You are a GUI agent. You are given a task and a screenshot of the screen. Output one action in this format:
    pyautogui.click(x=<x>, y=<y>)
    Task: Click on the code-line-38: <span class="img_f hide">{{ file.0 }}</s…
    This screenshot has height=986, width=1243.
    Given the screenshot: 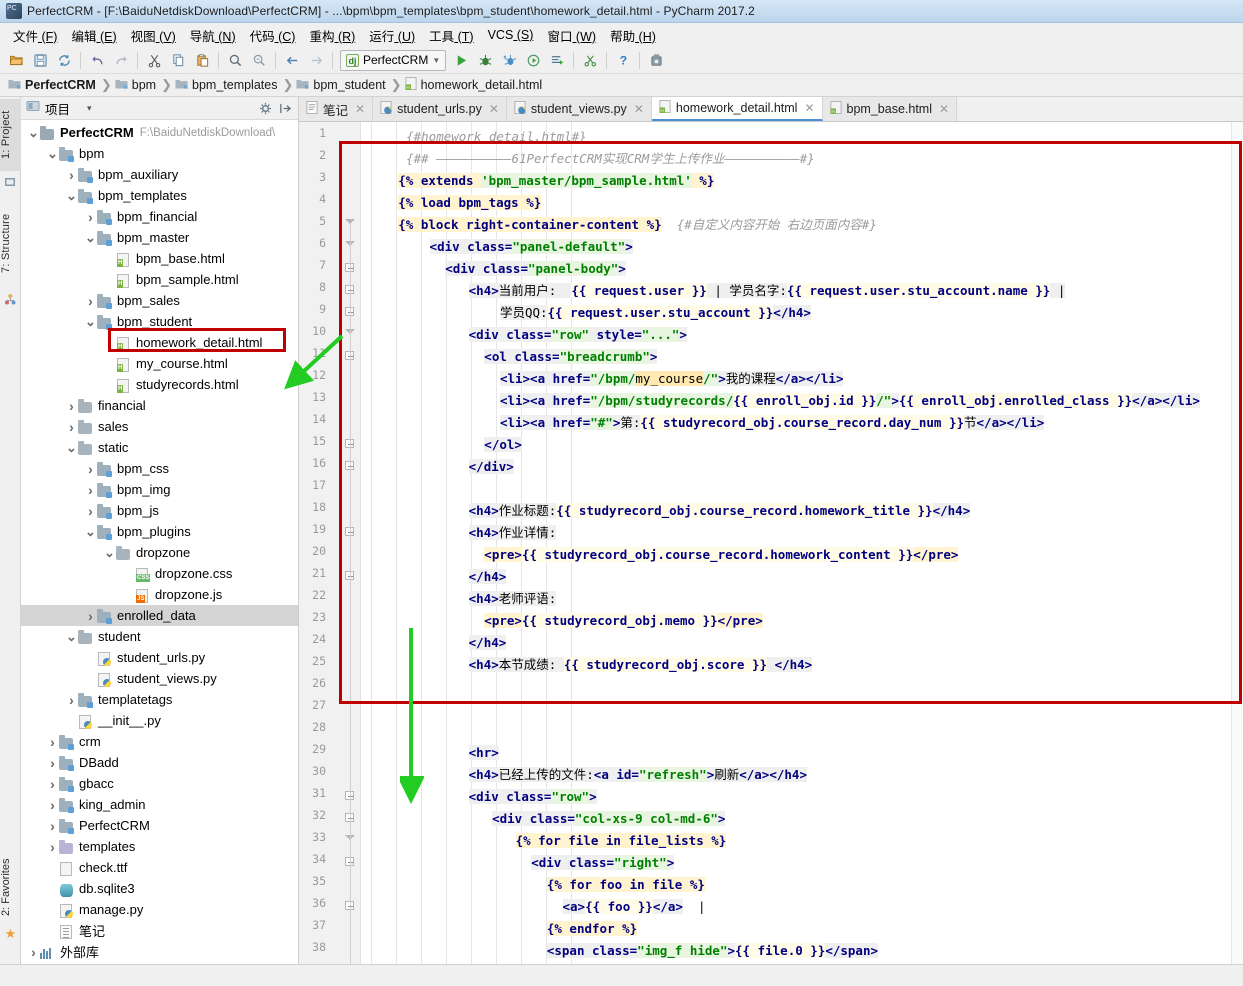 What is the action you would take?
    pyautogui.click(x=712, y=951)
    